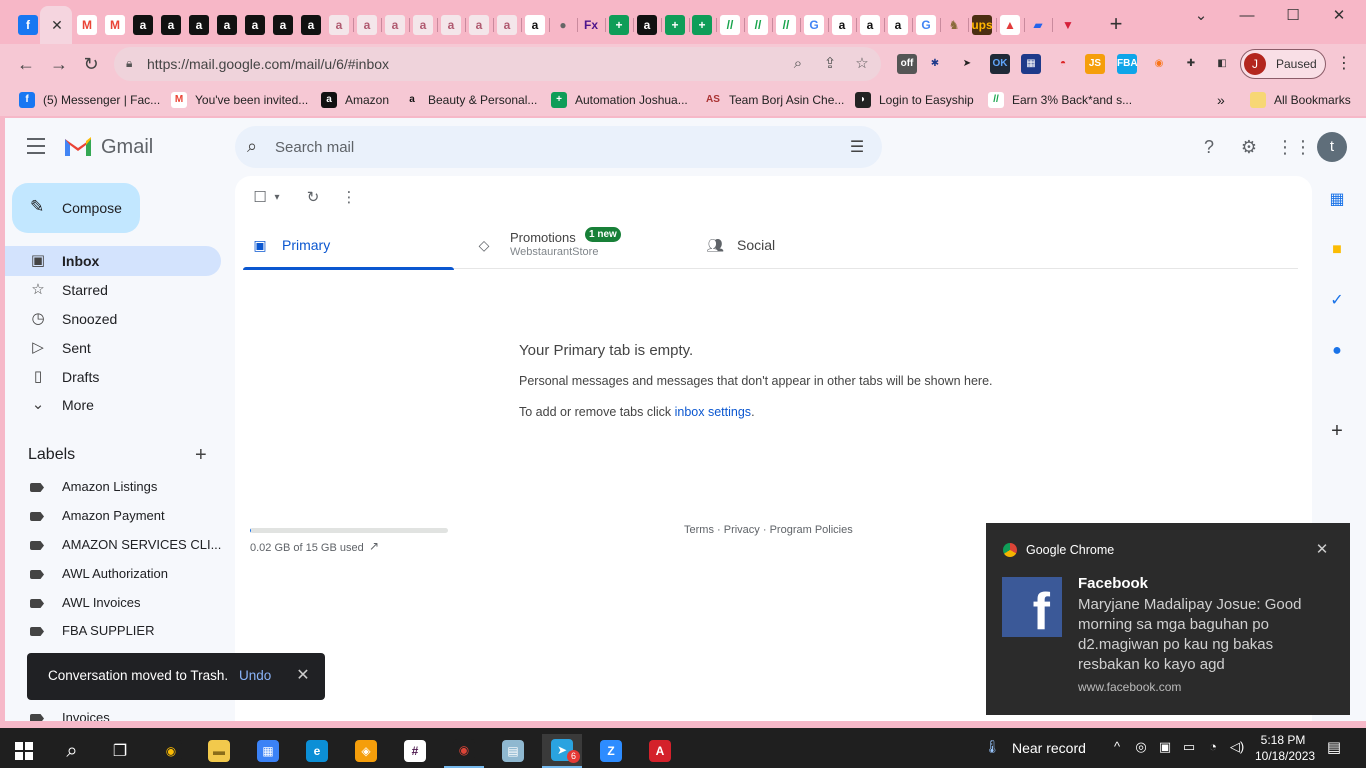 The width and height of the screenshot is (1366, 768). Describe the element at coordinates (59, 64) in the screenshot. I see `forward-icon: →` at that location.